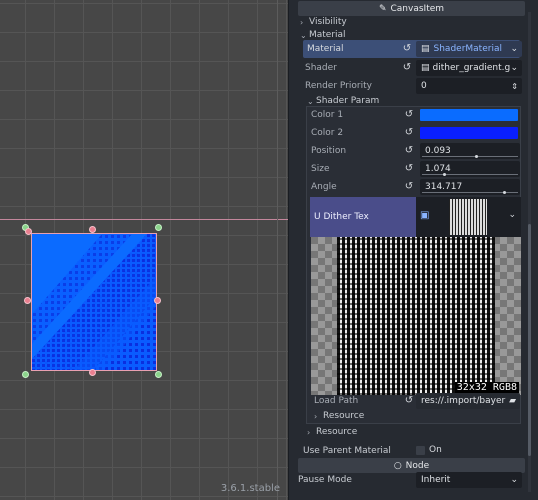 The image size is (538, 500). What do you see at coordinates (514, 86) in the screenshot?
I see `spin-arrows-icon: ⇕` at bounding box center [514, 86].